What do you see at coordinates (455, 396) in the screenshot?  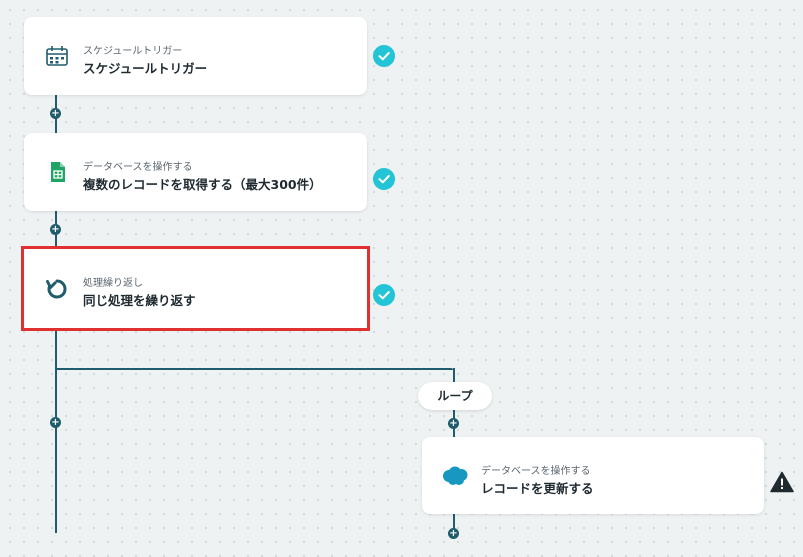 I see `loop-label: ループ` at bounding box center [455, 396].